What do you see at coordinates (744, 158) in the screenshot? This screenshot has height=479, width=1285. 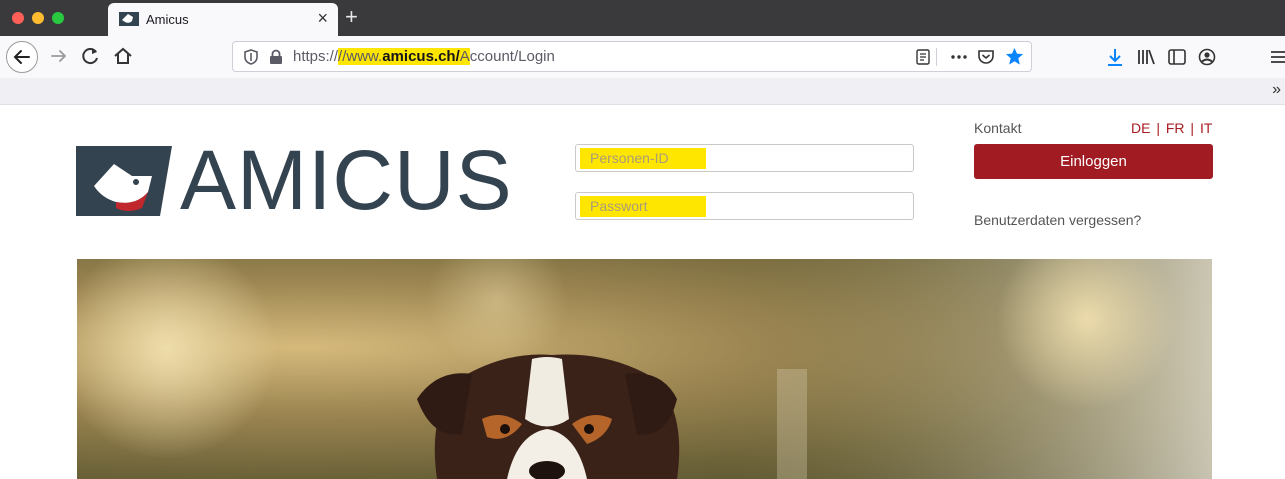 I see `person-id-input: Personen-ID` at bounding box center [744, 158].